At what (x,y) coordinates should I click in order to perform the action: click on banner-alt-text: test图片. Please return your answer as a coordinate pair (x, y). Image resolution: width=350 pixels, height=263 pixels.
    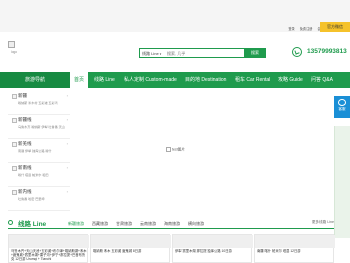
    Looking at the image, I should click on (178, 149).